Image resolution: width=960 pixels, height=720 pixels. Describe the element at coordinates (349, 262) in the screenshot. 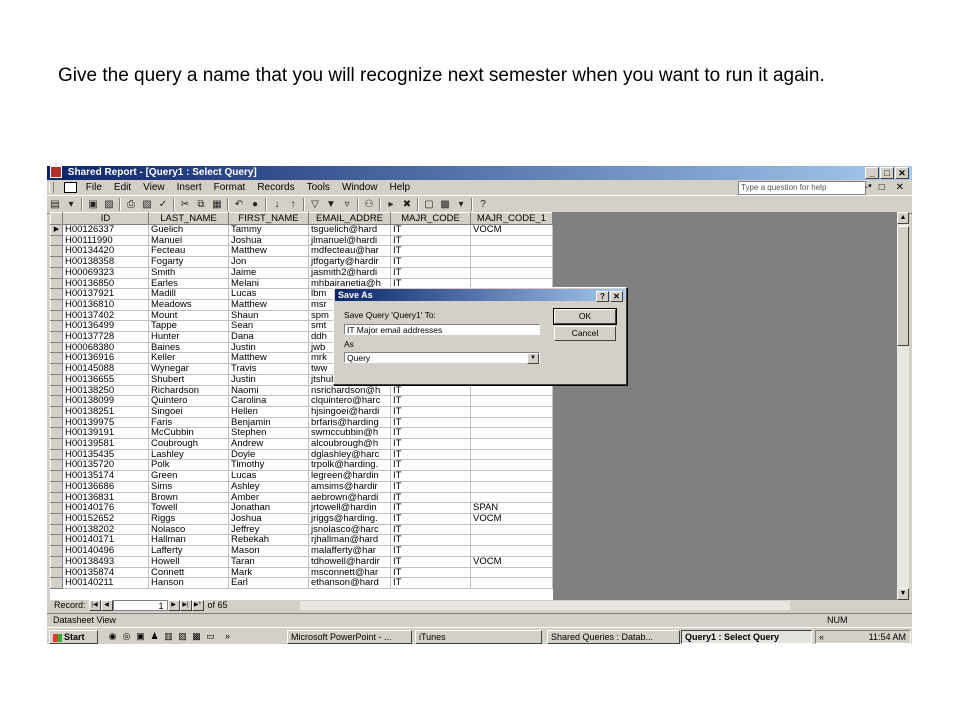

I see `table-cell: jtfogarty@hardir` at that location.